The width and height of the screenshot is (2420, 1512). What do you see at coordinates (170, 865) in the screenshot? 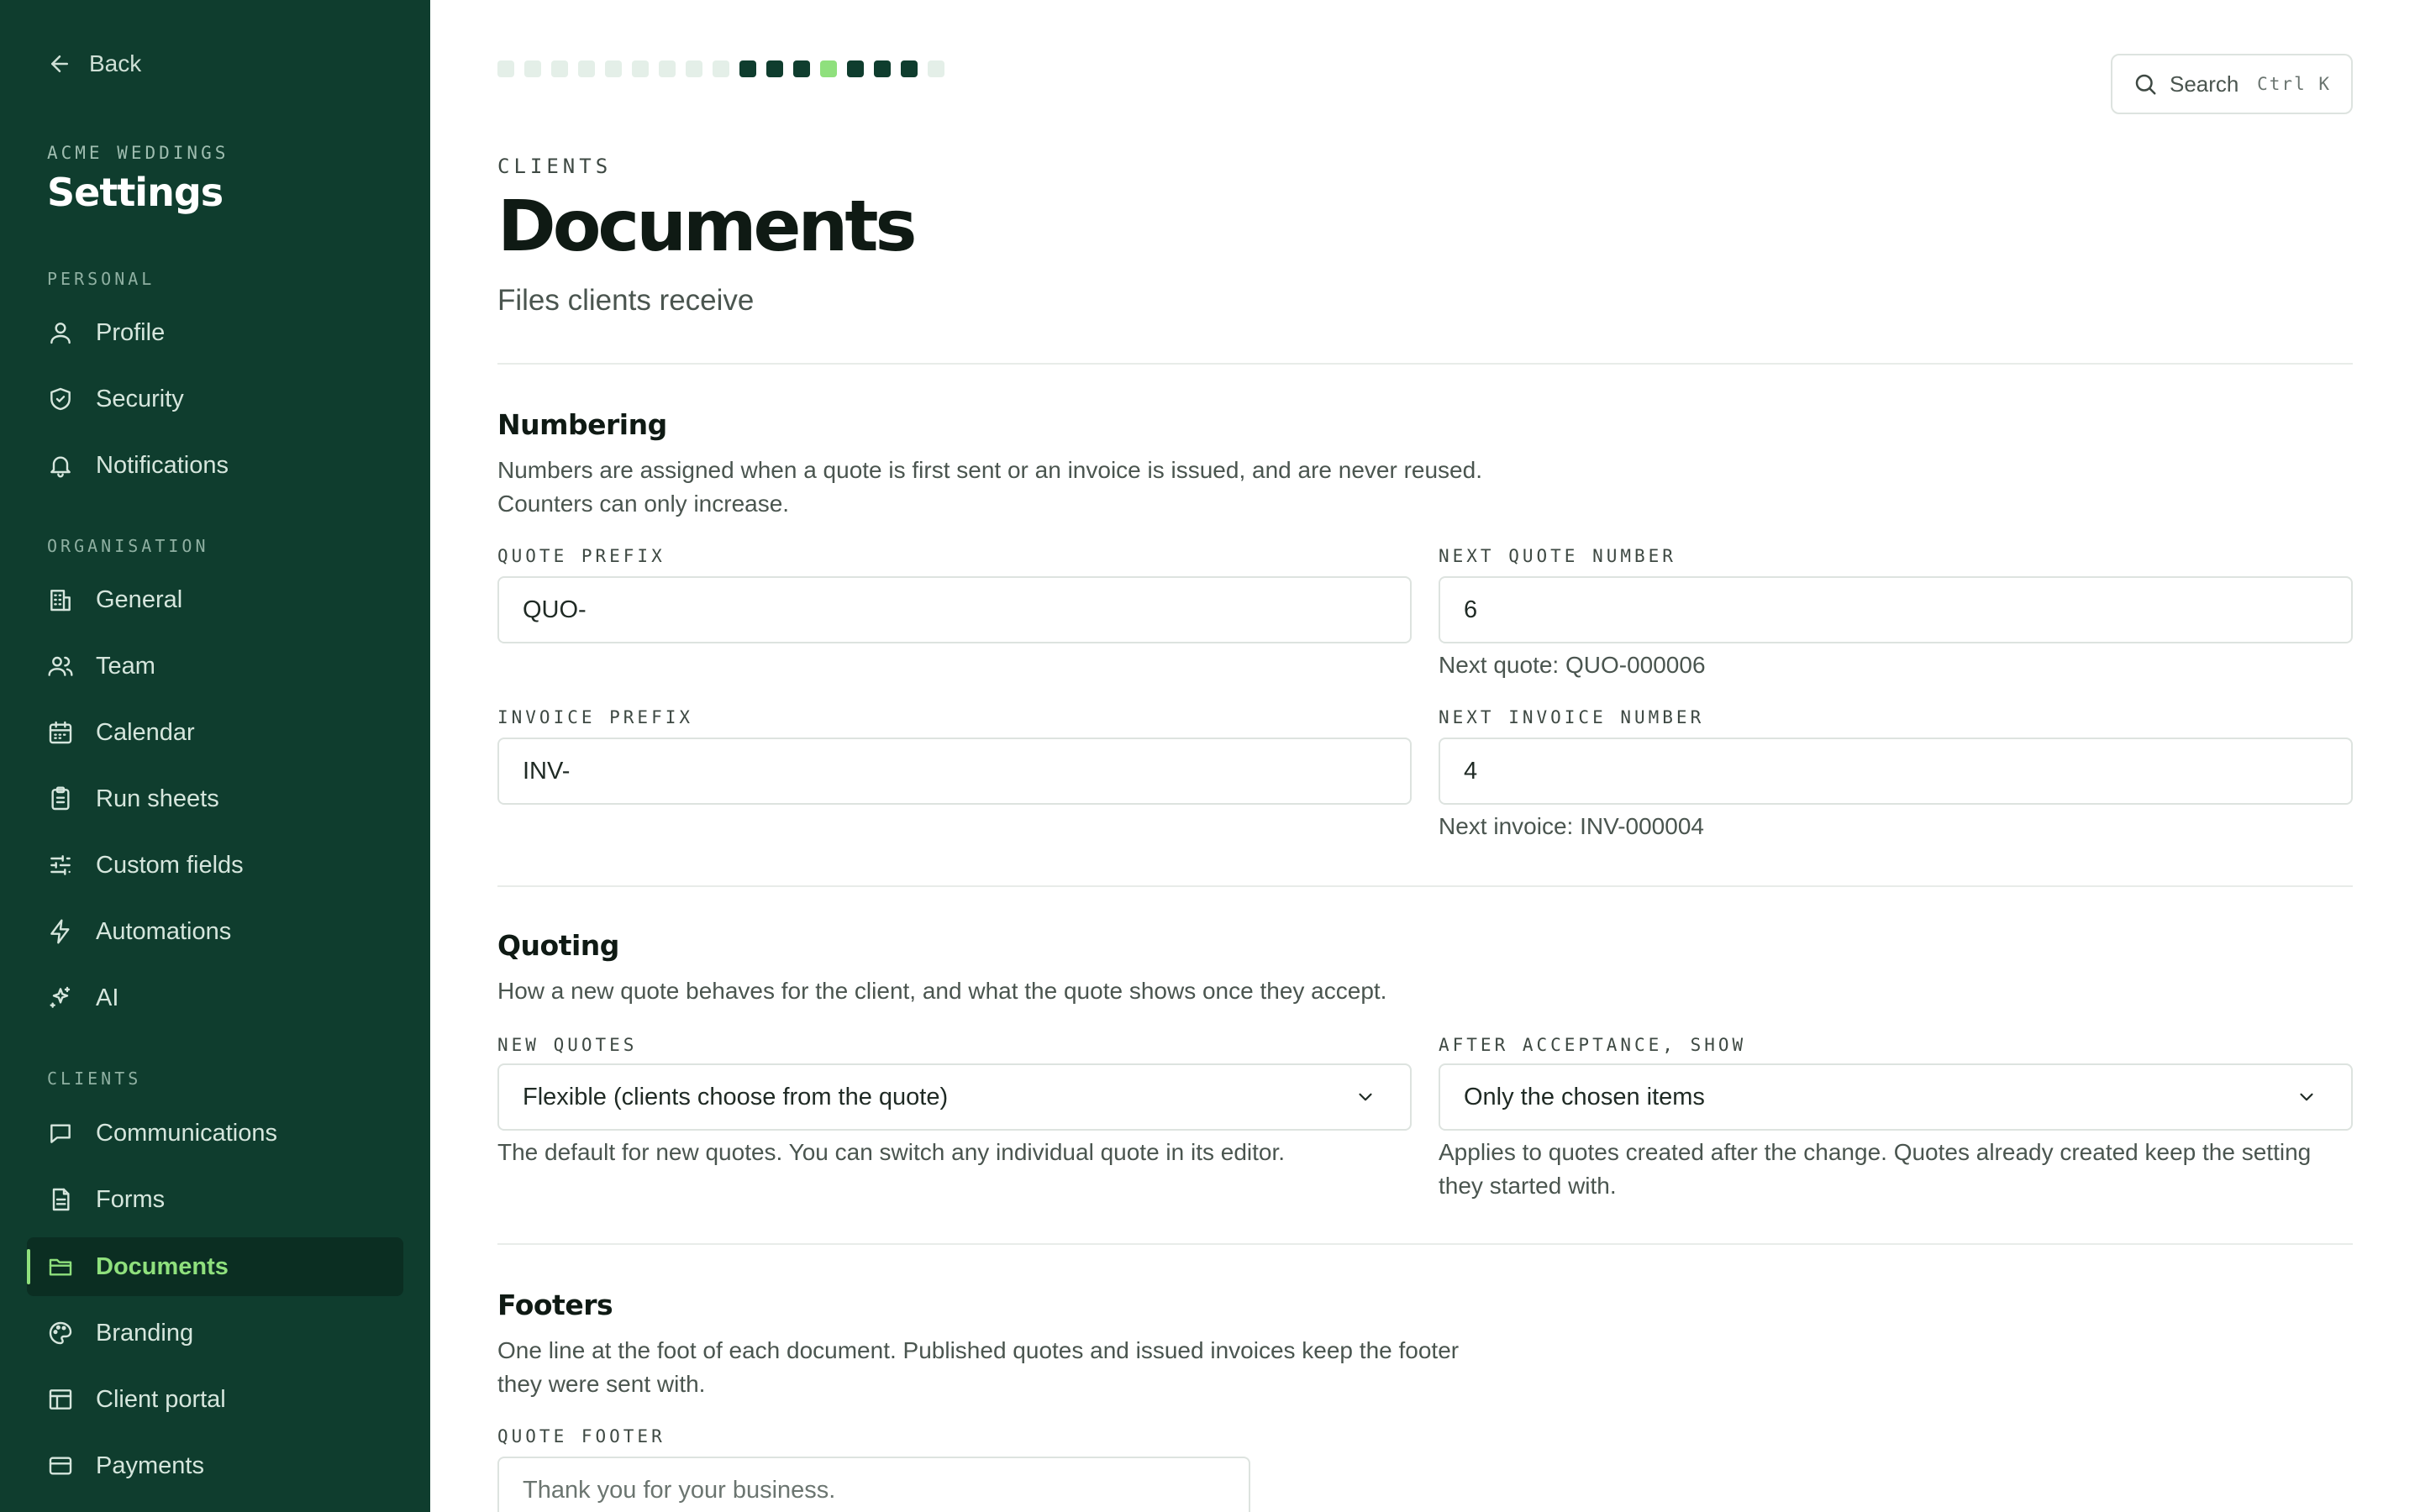
I see `sidebar-item-label: Custom fields` at bounding box center [170, 865].